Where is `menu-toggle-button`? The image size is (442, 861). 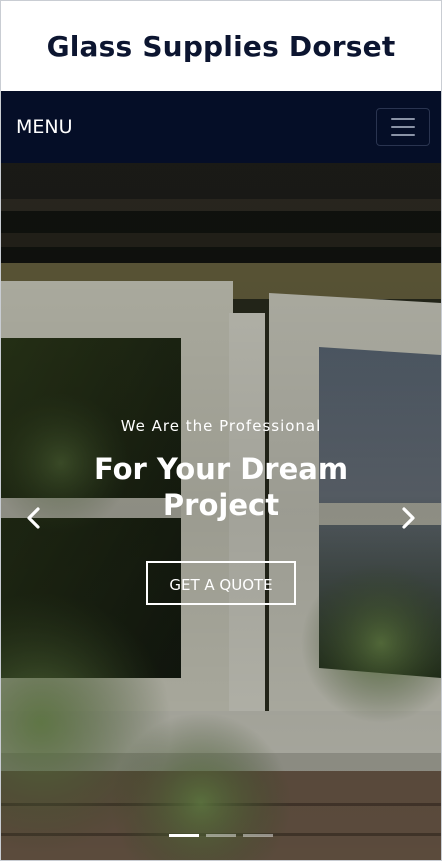 menu-toggle-button is located at coordinates (403, 127).